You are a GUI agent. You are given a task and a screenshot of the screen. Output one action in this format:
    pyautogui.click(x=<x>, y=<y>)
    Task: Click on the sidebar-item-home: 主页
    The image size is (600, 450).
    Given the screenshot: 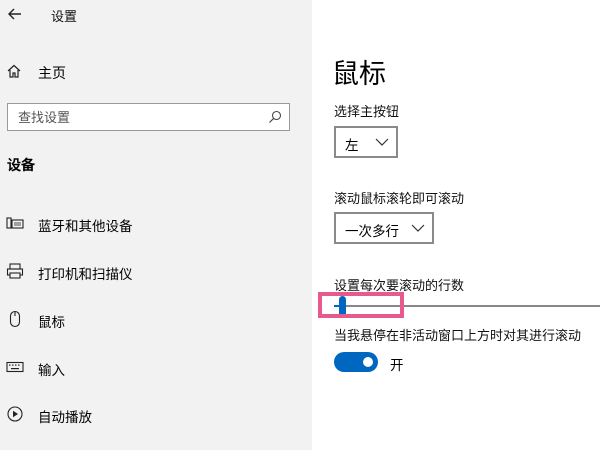 What is the action you would take?
    pyautogui.click(x=156, y=72)
    